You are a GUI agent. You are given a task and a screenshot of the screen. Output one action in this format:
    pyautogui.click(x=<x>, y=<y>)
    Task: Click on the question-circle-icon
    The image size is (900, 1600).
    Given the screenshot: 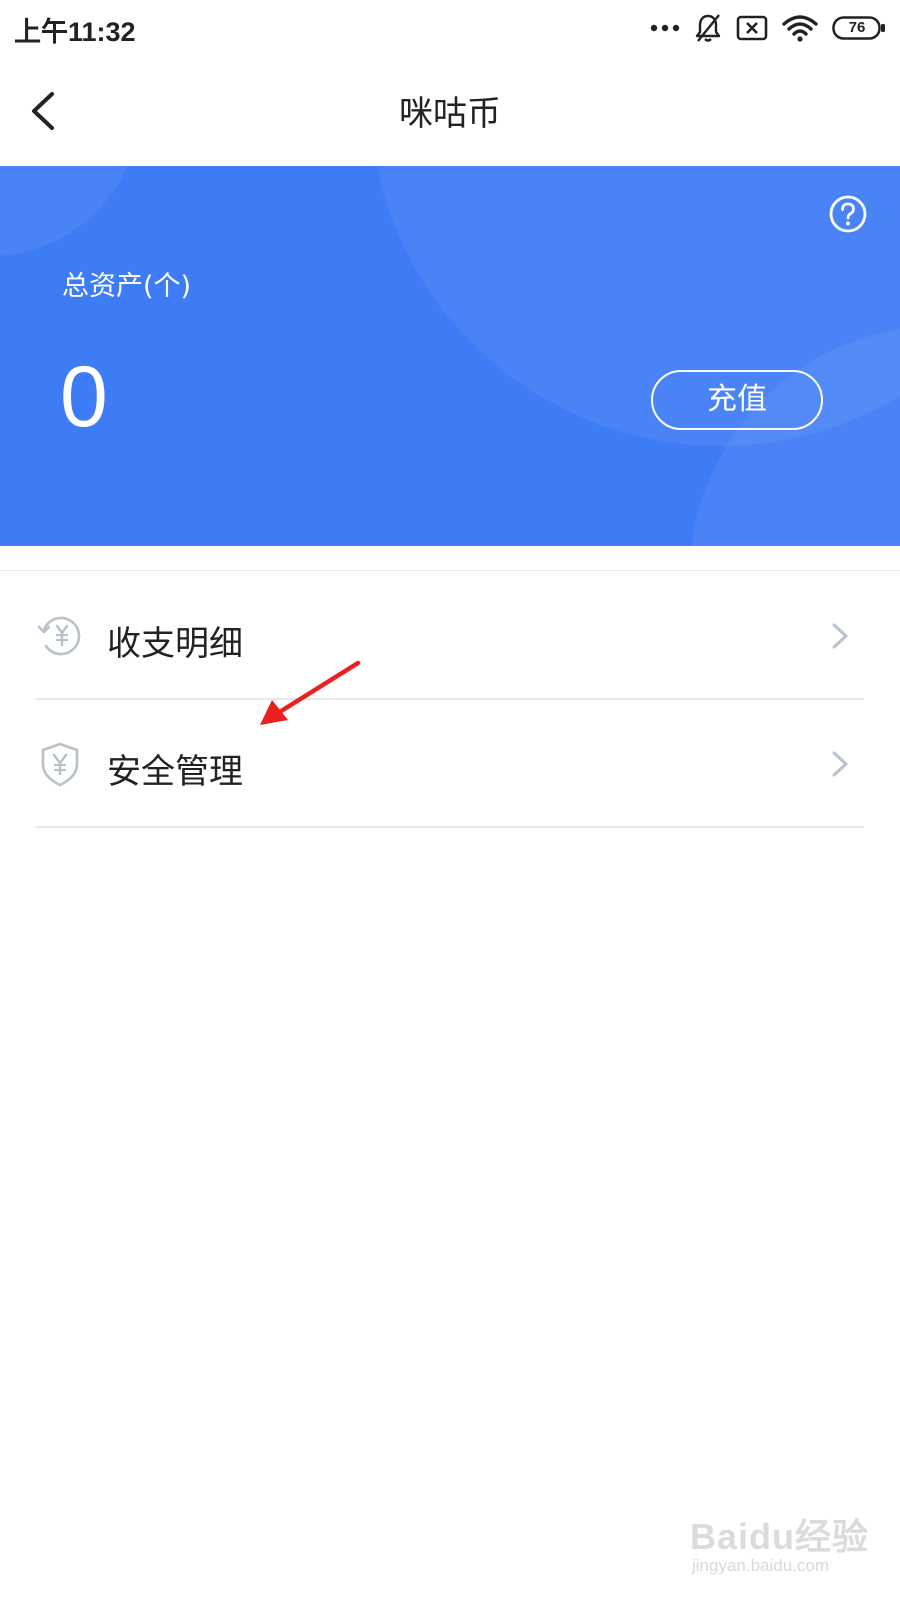 What is the action you would take?
    pyautogui.click(x=848, y=214)
    